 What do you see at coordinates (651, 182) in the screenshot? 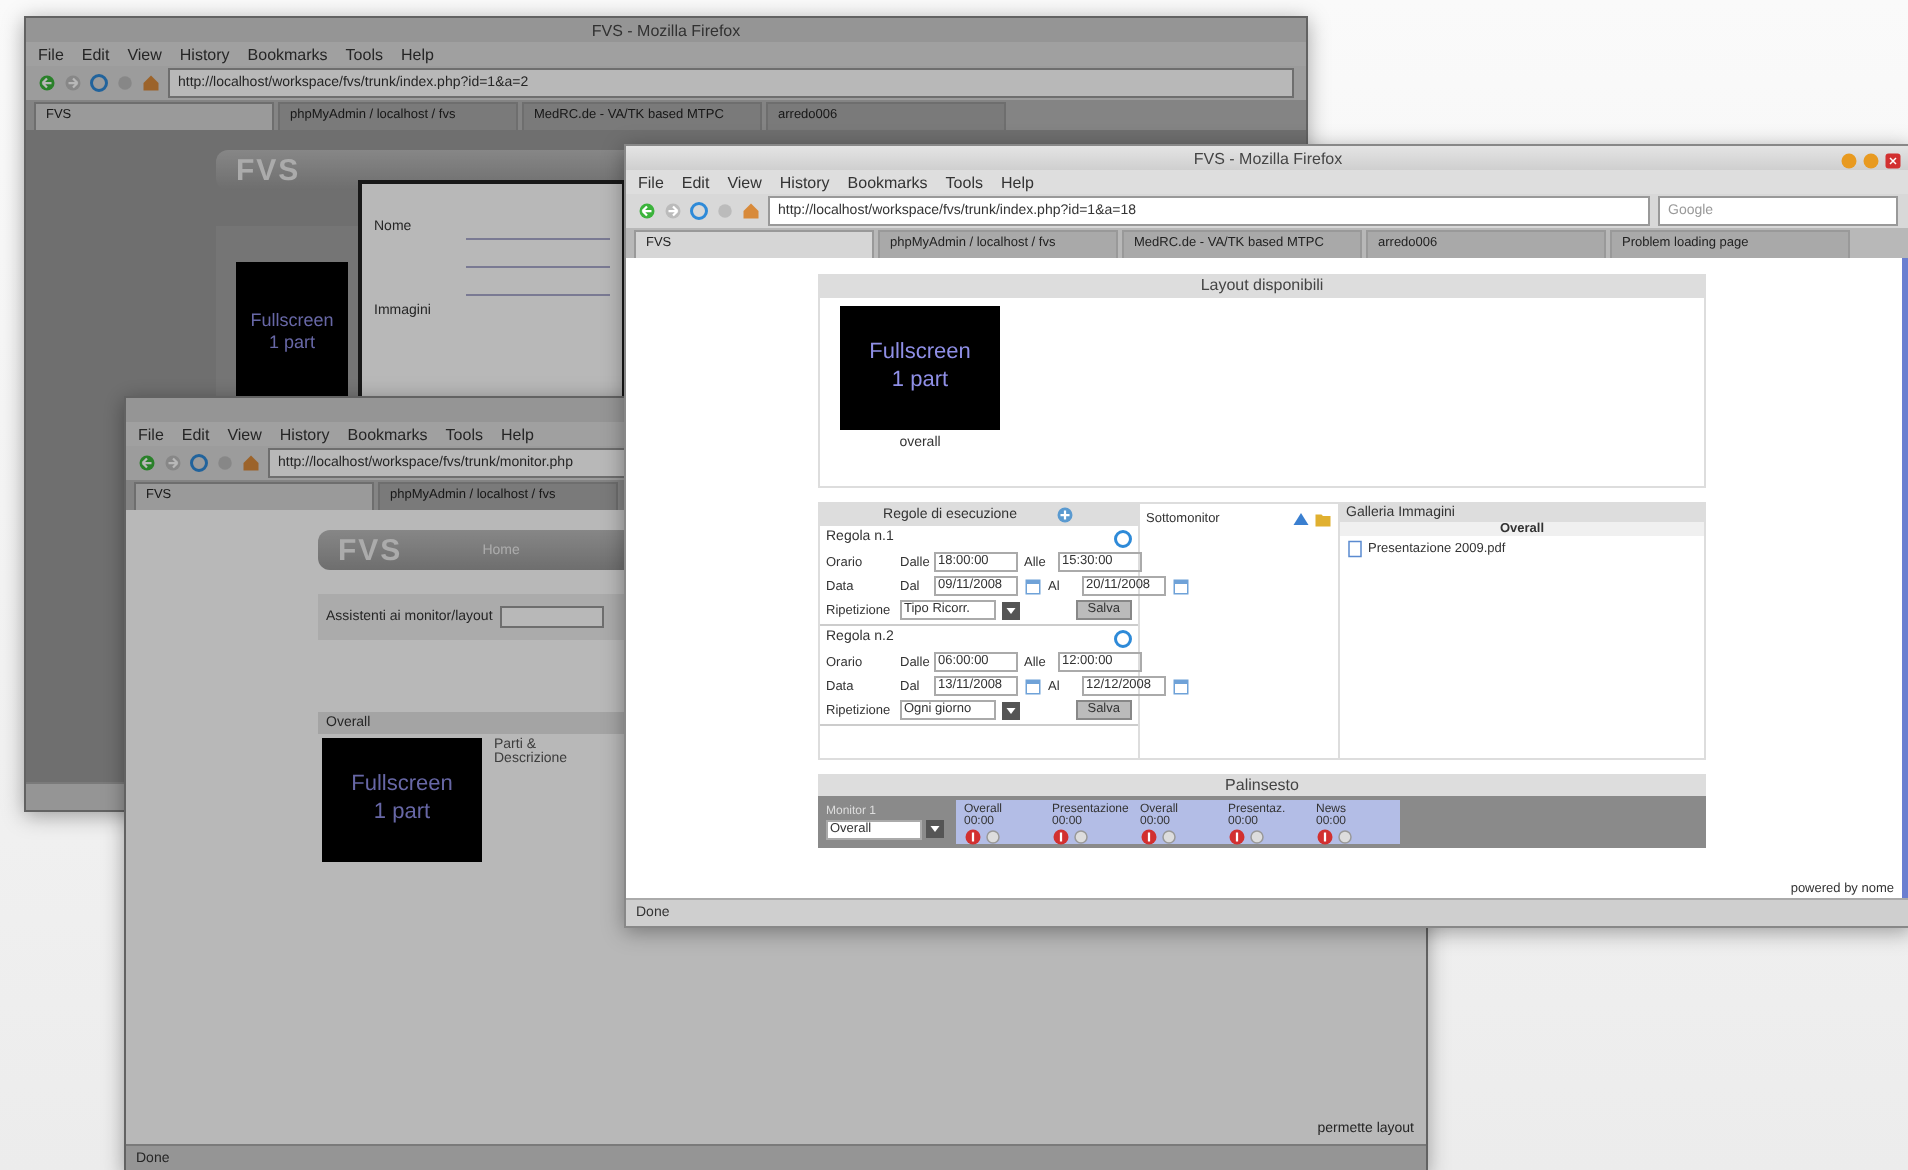
I see `menu-item: File` at bounding box center [651, 182].